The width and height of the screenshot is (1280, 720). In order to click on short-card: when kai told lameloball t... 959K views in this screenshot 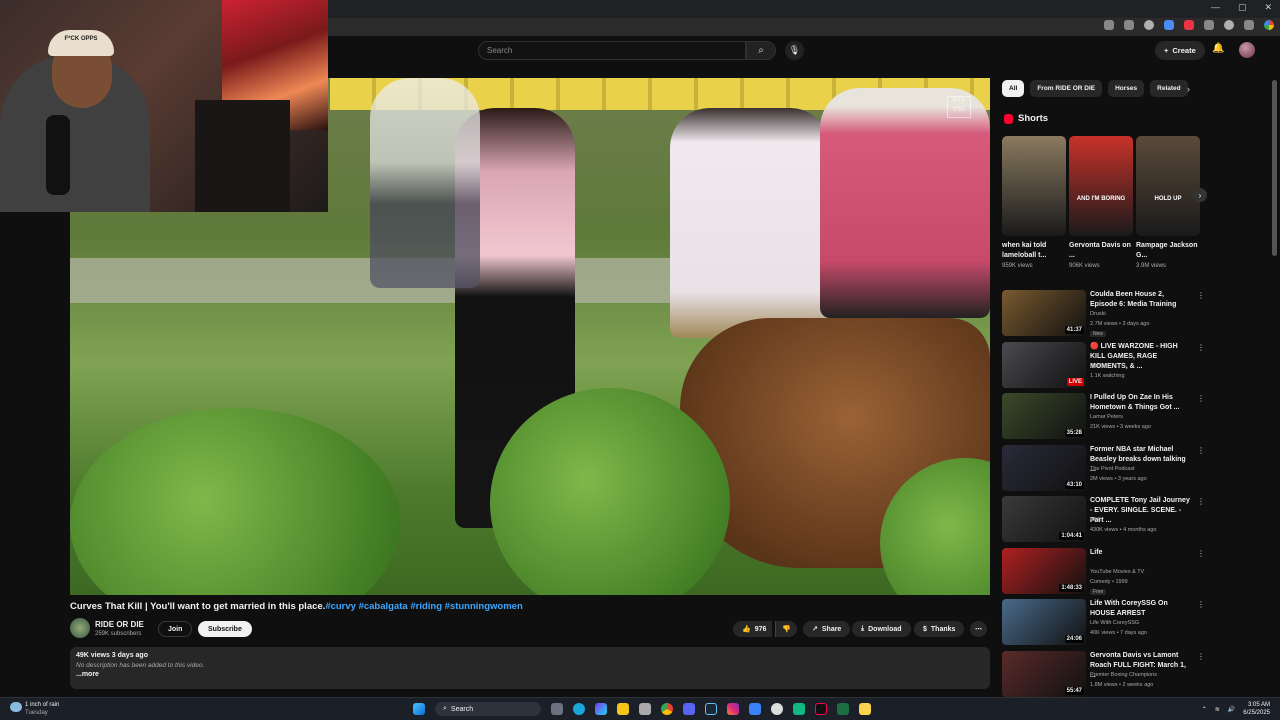, I will do `click(1034, 202)`.